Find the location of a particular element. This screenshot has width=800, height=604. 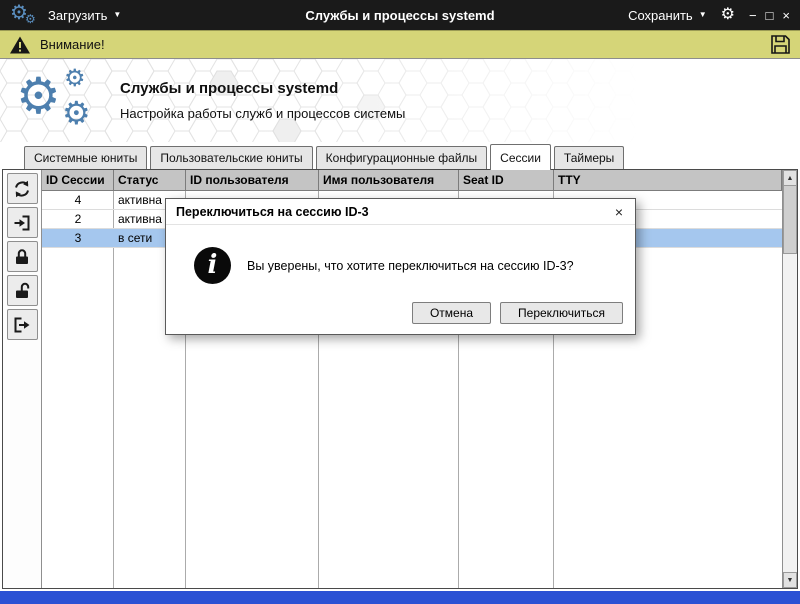

refresh-button is located at coordinates (22, 188).